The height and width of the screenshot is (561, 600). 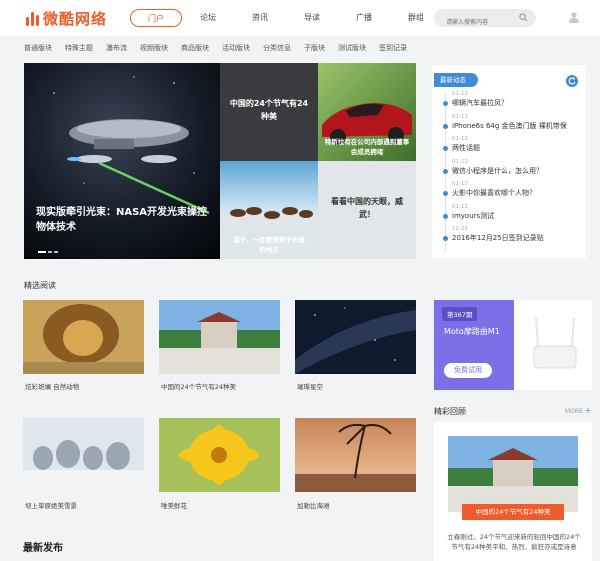 What do you see at coordinates (513, 512) in the screenshot?
I see `review-ribbon: 中国的24个节气有24种美` at bounding box center [513, 512].